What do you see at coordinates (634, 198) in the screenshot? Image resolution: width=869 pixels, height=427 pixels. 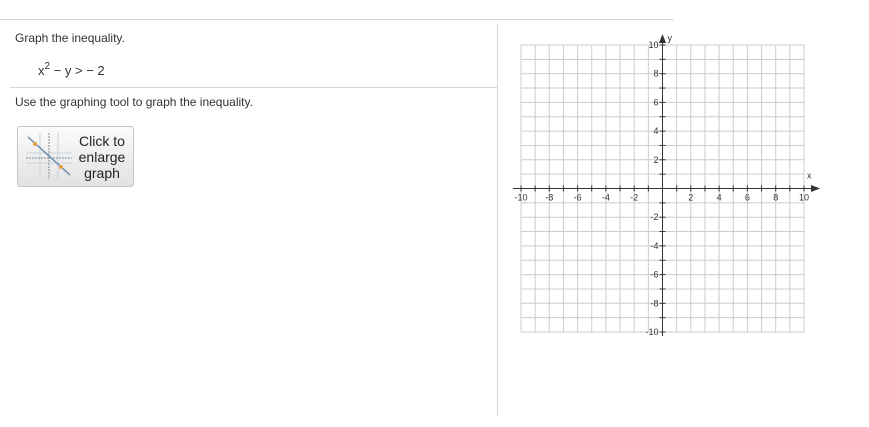 I see `x-tick-label: -2` at bounding box center [634, 198].